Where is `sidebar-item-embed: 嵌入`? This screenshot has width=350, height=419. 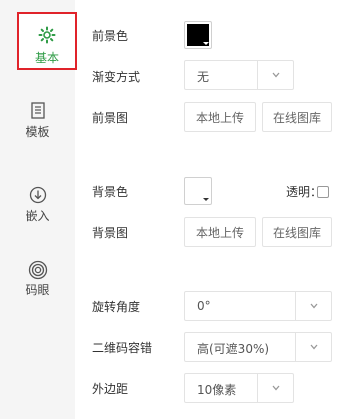
sidebar-item-embed: 嵌入 is located at coordinates (37, 201).